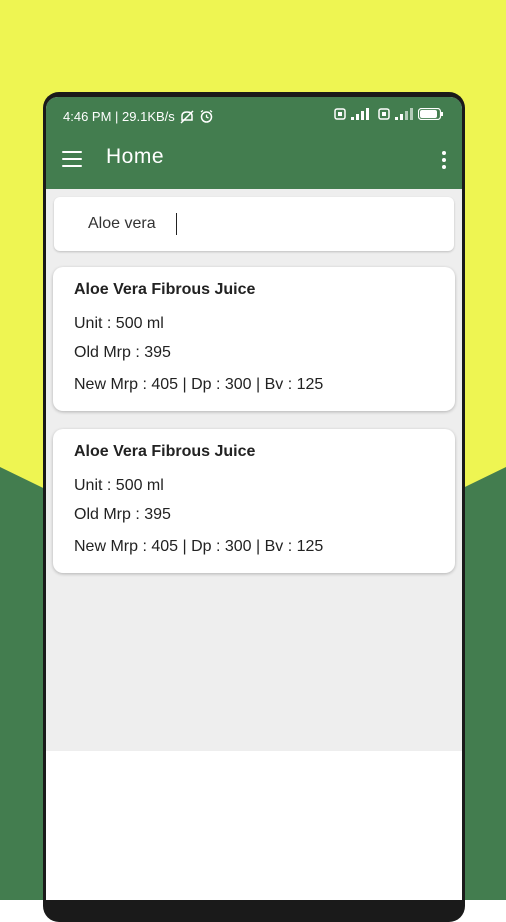 Image resolution: width=506 pixels, height=922 pixels. I want to click on alarm-icon, so click(206, 116).